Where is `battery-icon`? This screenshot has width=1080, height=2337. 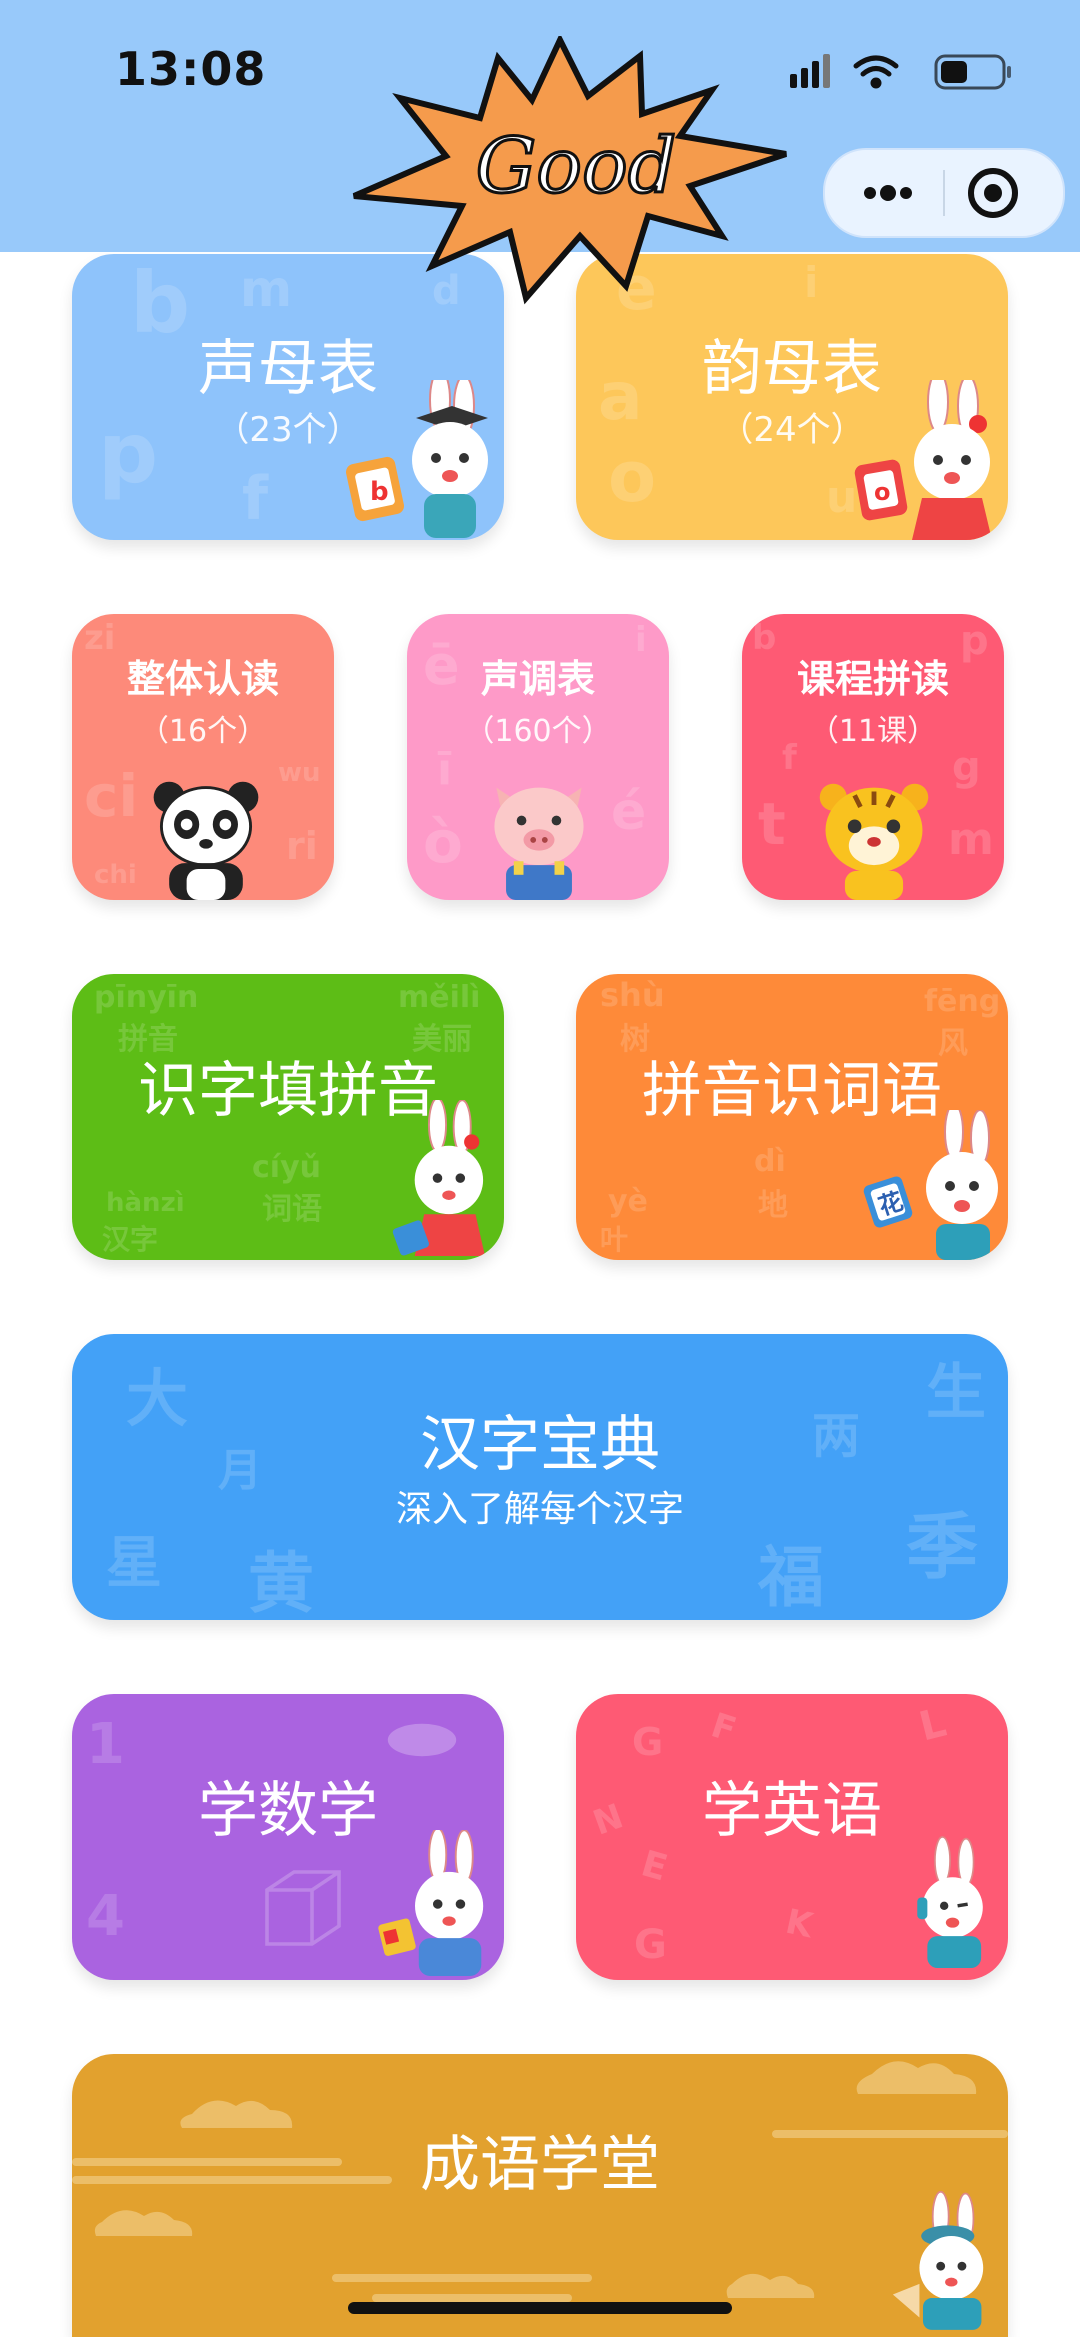 battery-icon is located at coordinates (972, 72).